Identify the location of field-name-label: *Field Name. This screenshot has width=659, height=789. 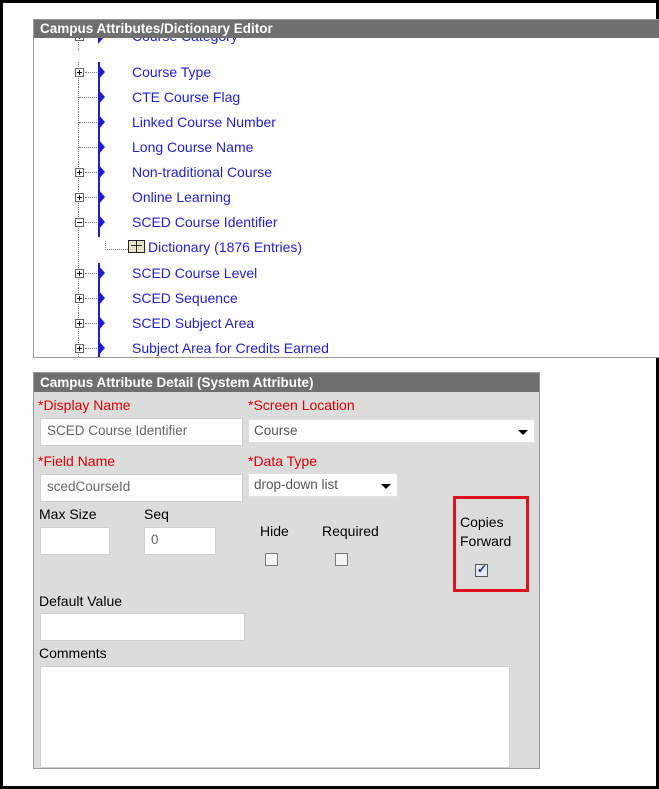
(77, 461).